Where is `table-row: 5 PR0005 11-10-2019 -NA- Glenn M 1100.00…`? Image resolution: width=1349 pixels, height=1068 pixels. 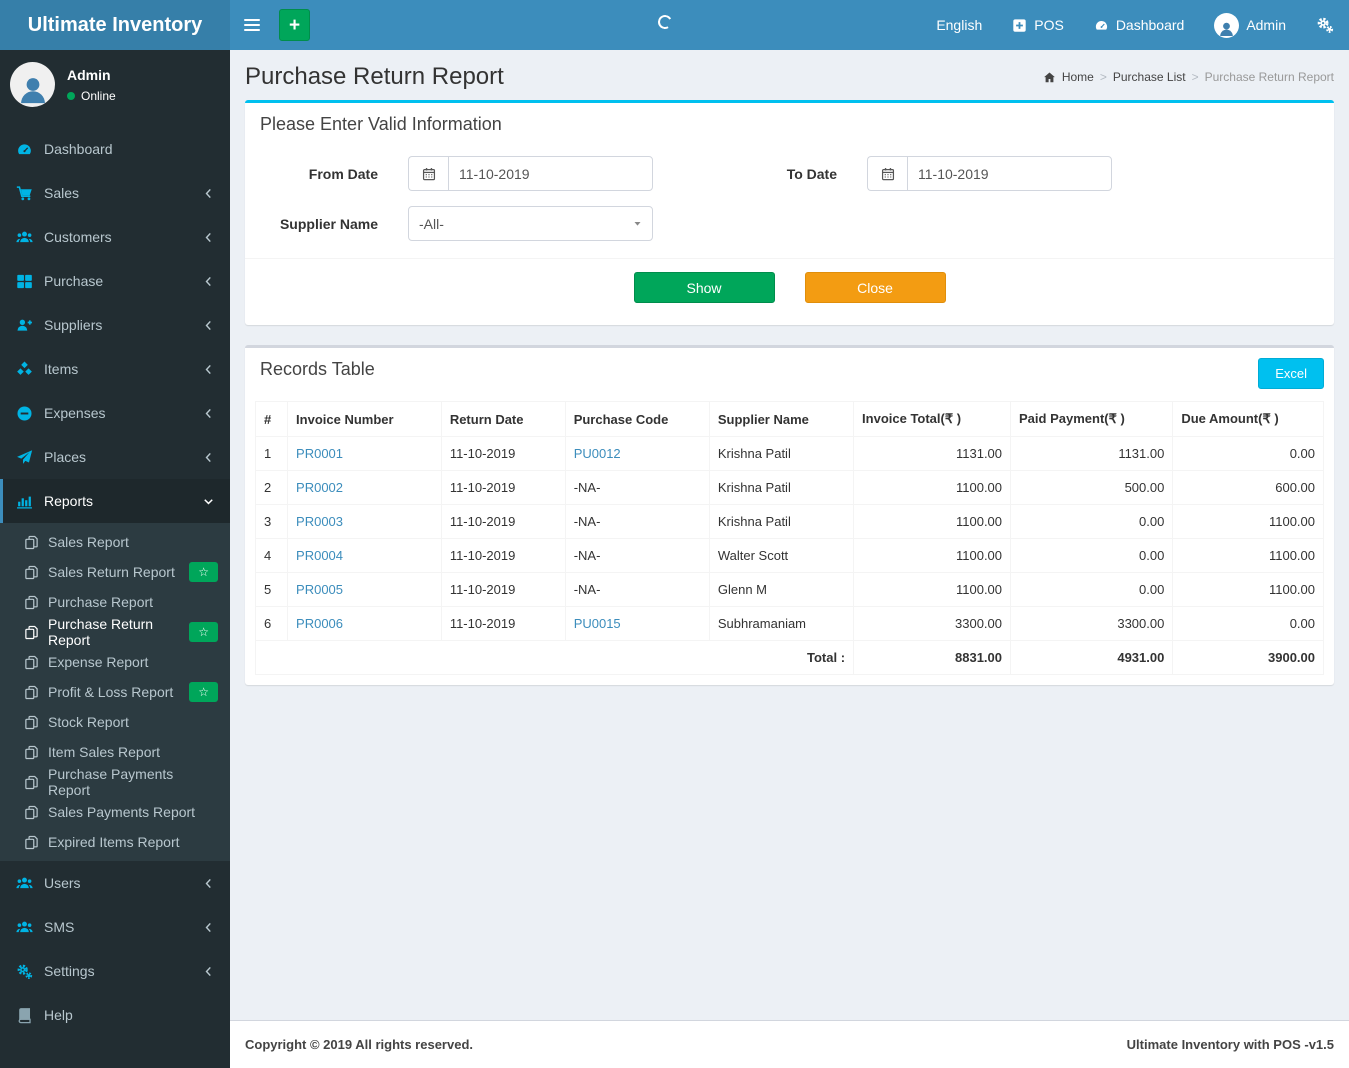
table-row: 5 PR0005 11-10-2019 -NA- Glenn M 1100.00… is located at coordinates (789, 589).